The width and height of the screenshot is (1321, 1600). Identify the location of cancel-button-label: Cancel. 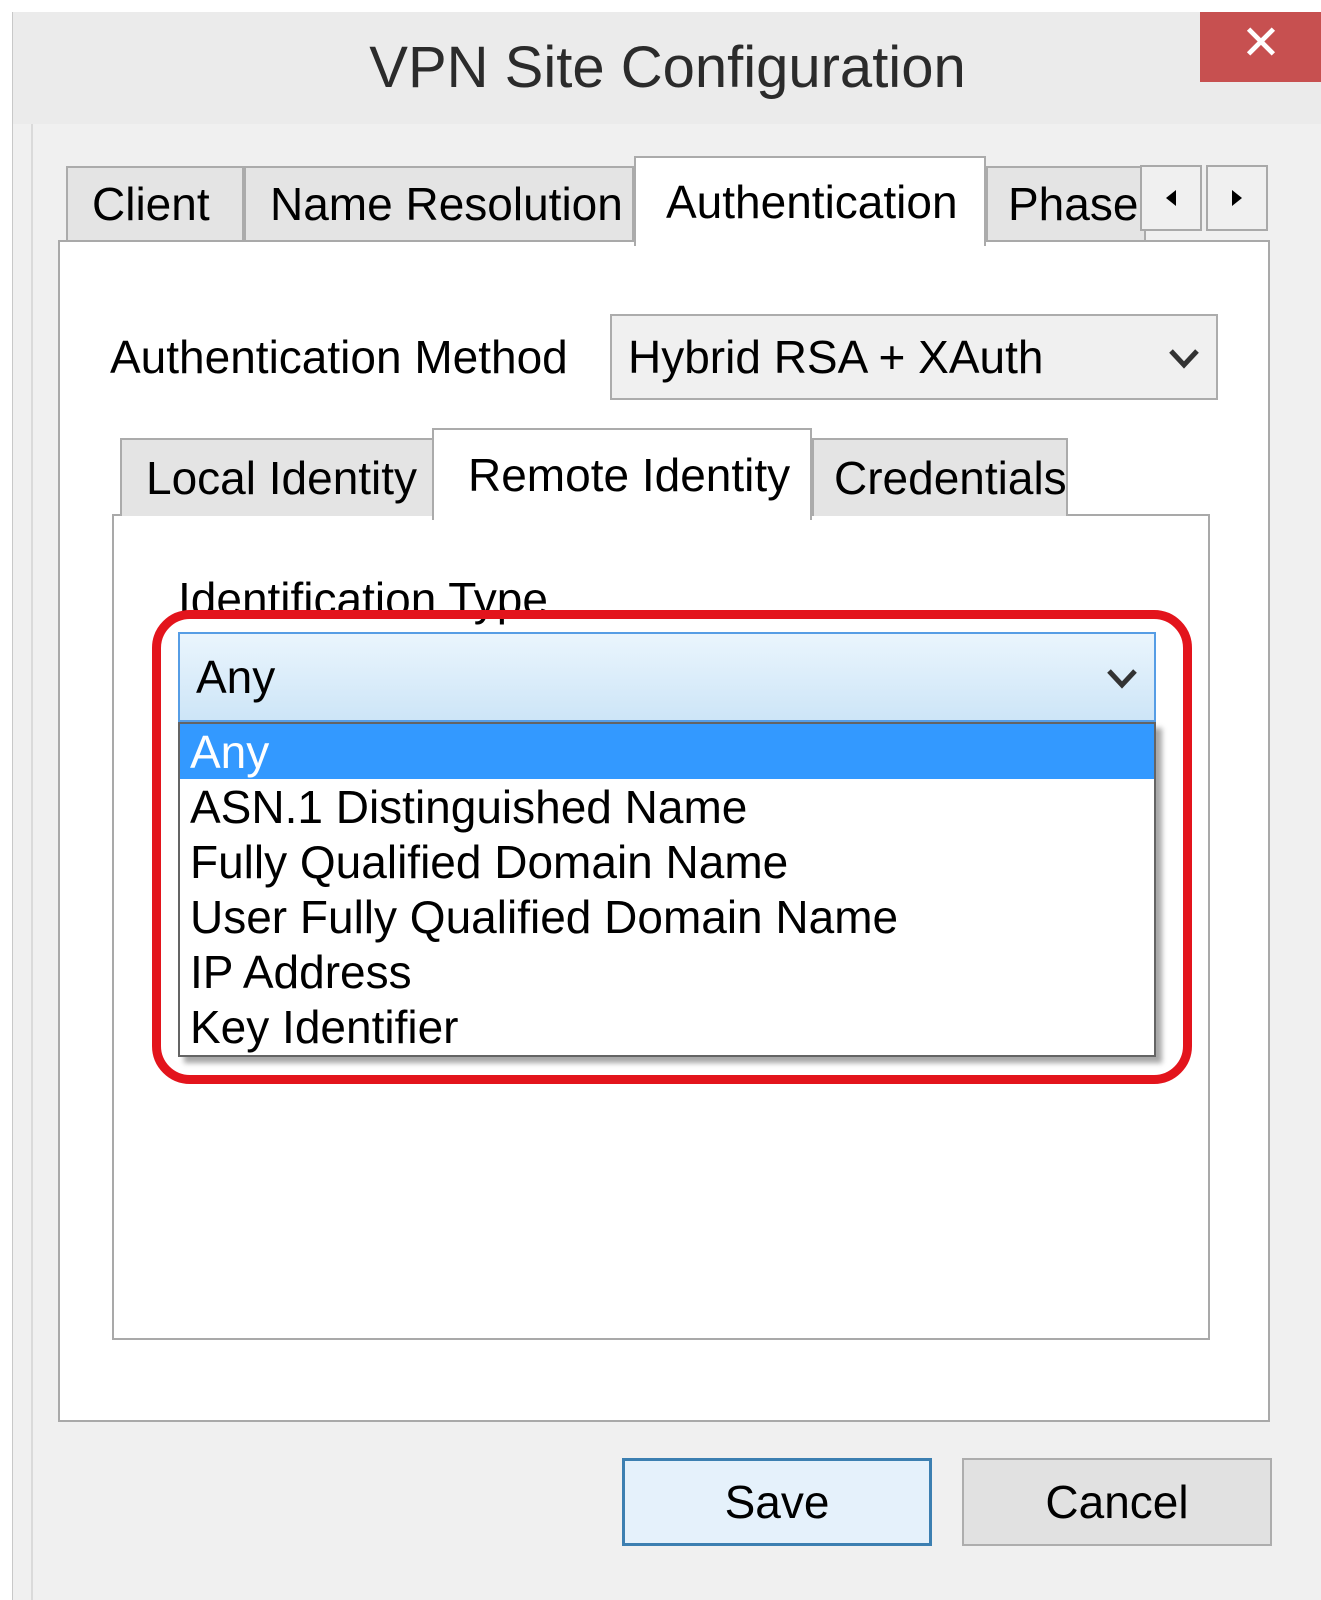
(1117, 1502).